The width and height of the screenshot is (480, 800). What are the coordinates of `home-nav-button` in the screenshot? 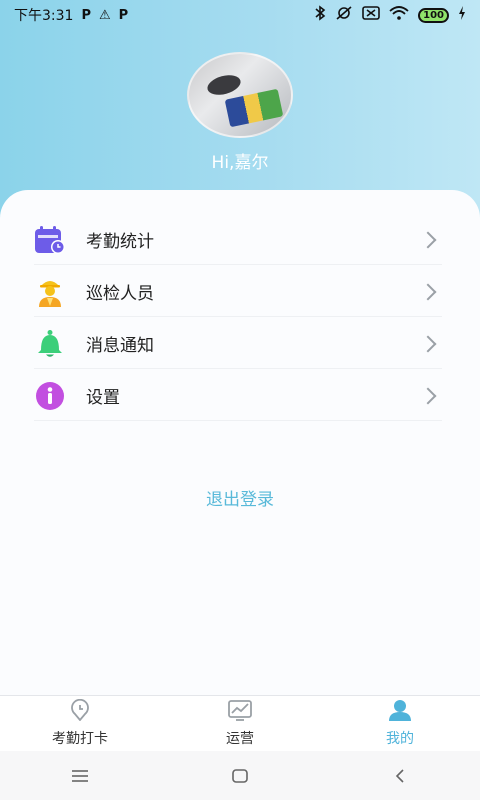 It's located at (240, 776).